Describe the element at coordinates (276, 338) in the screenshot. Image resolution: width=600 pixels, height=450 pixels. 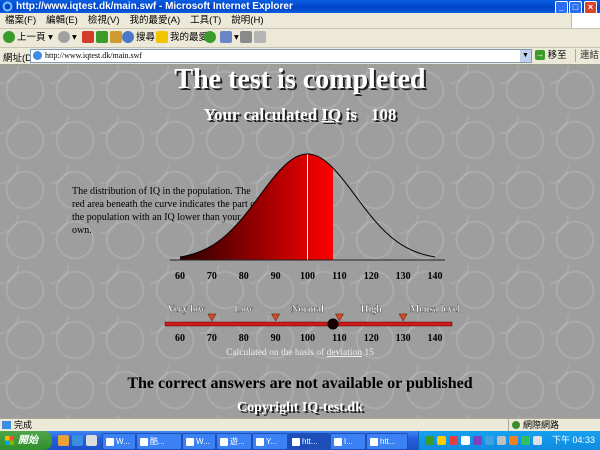
I see `scale-tick-label: 90` at that location.